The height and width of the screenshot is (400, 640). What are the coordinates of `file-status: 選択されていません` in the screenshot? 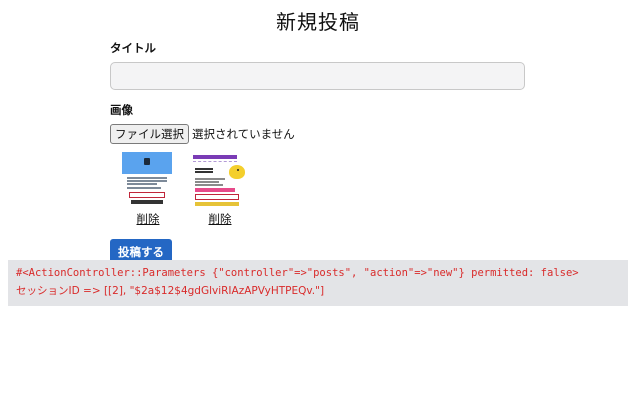 It's located at (243, 134).